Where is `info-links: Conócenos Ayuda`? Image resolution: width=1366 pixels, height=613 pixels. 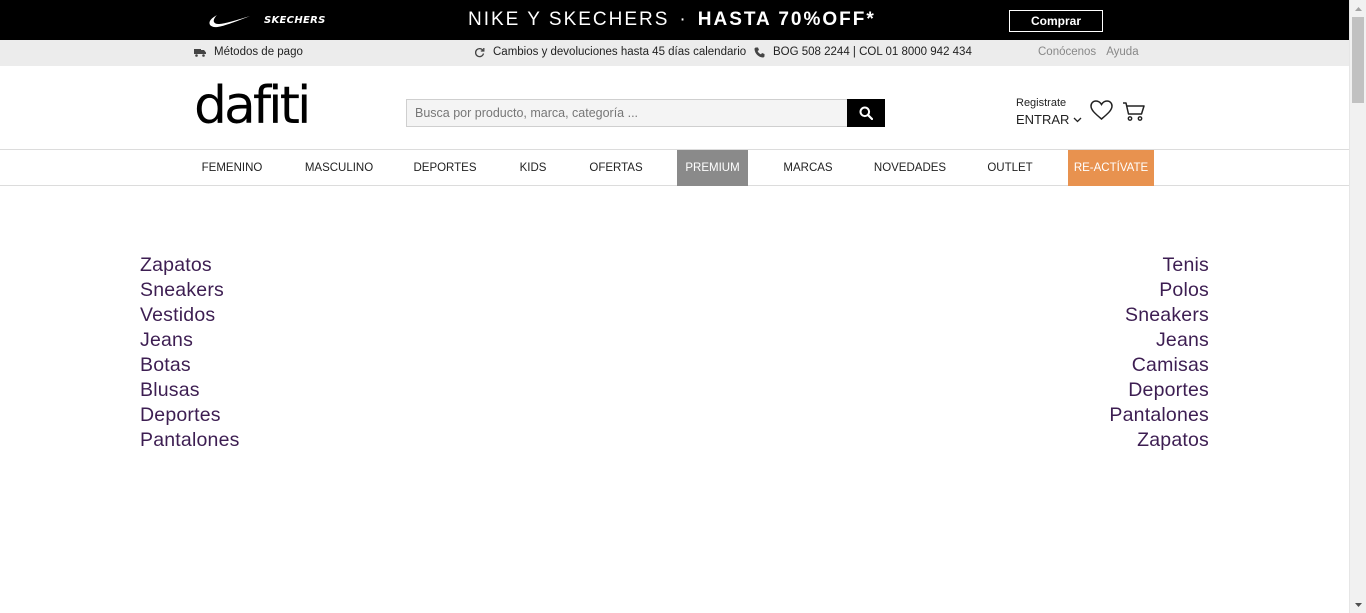 info-links: Conócenos Ayuda is located at coordinates (1088, 52).